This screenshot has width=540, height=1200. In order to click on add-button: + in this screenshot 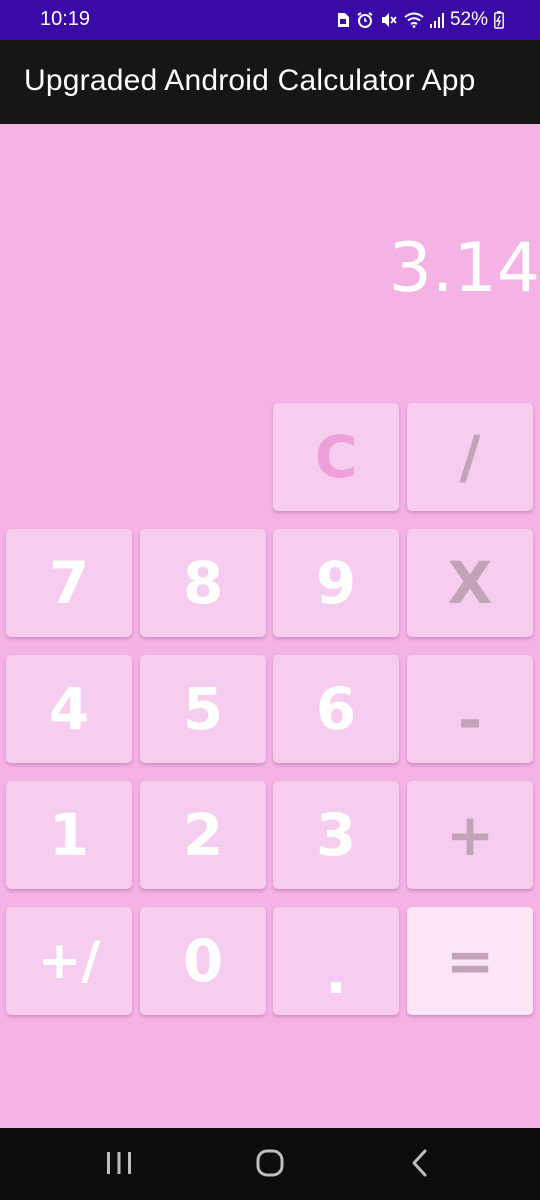, I will do `click(470, 835)`.